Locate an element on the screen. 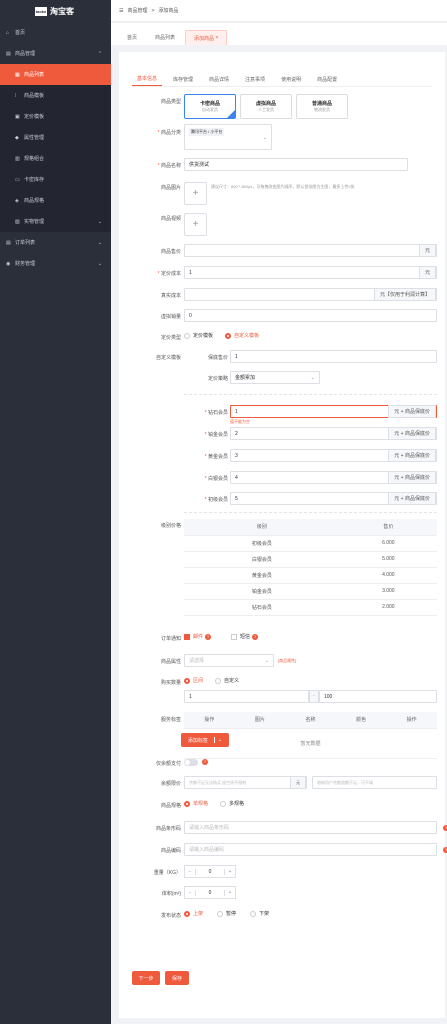 This screenshot has height=1024, width=447. sidebar-item-sku: ◈ 商品规格 is located at coordinates (55, 200).